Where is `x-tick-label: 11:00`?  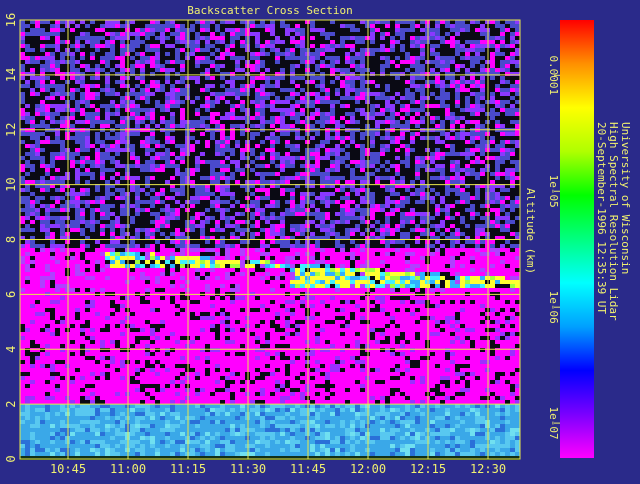 x-tick-label: 11:00 is located at coordinates (128, 469).